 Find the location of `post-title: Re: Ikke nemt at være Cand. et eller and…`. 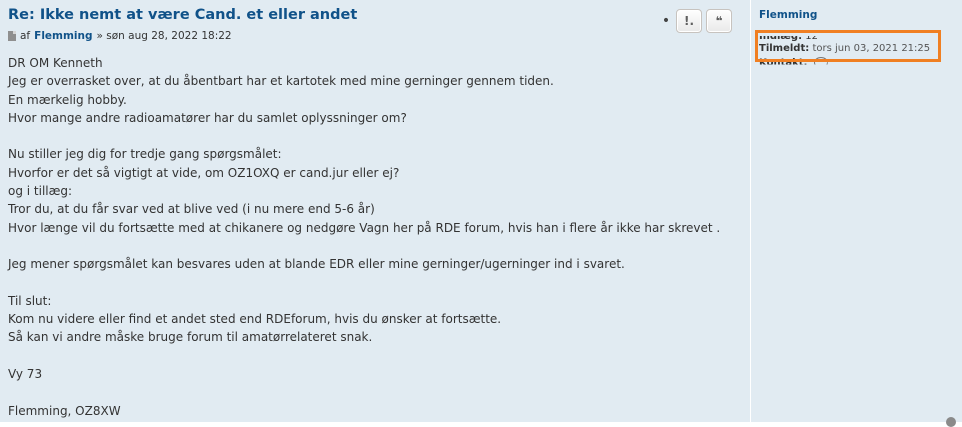

post-title: Re: Ikke nemt at være Cand. et eller and… is located at coordinates (375, 15).